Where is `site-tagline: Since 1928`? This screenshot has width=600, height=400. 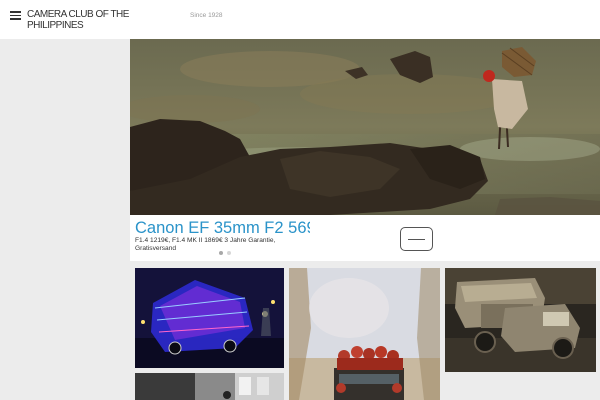
site-tagline: Since 1928 is located at coordinates (206, 15).